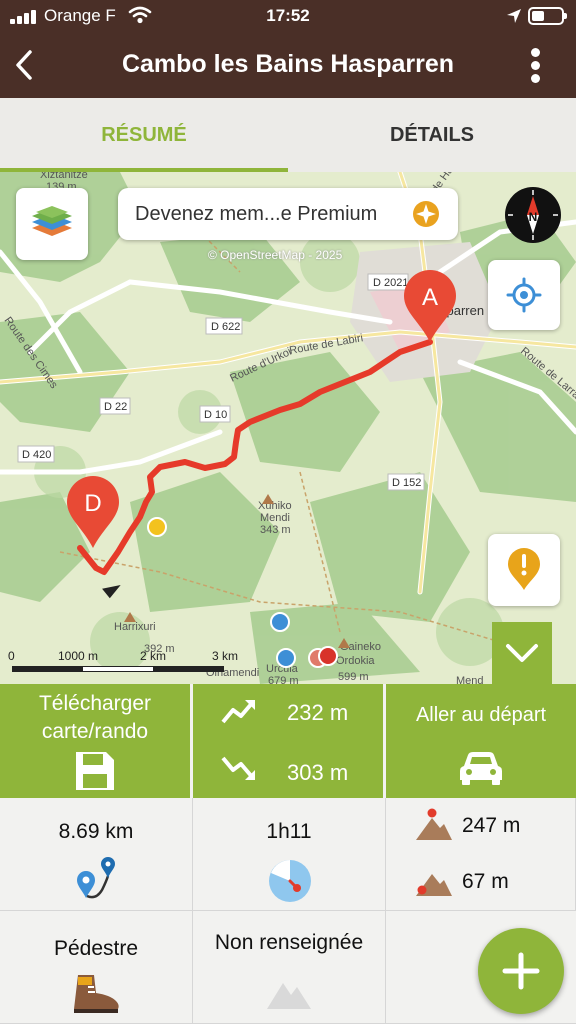  I want to click on clock-icon, so click(290, 881).